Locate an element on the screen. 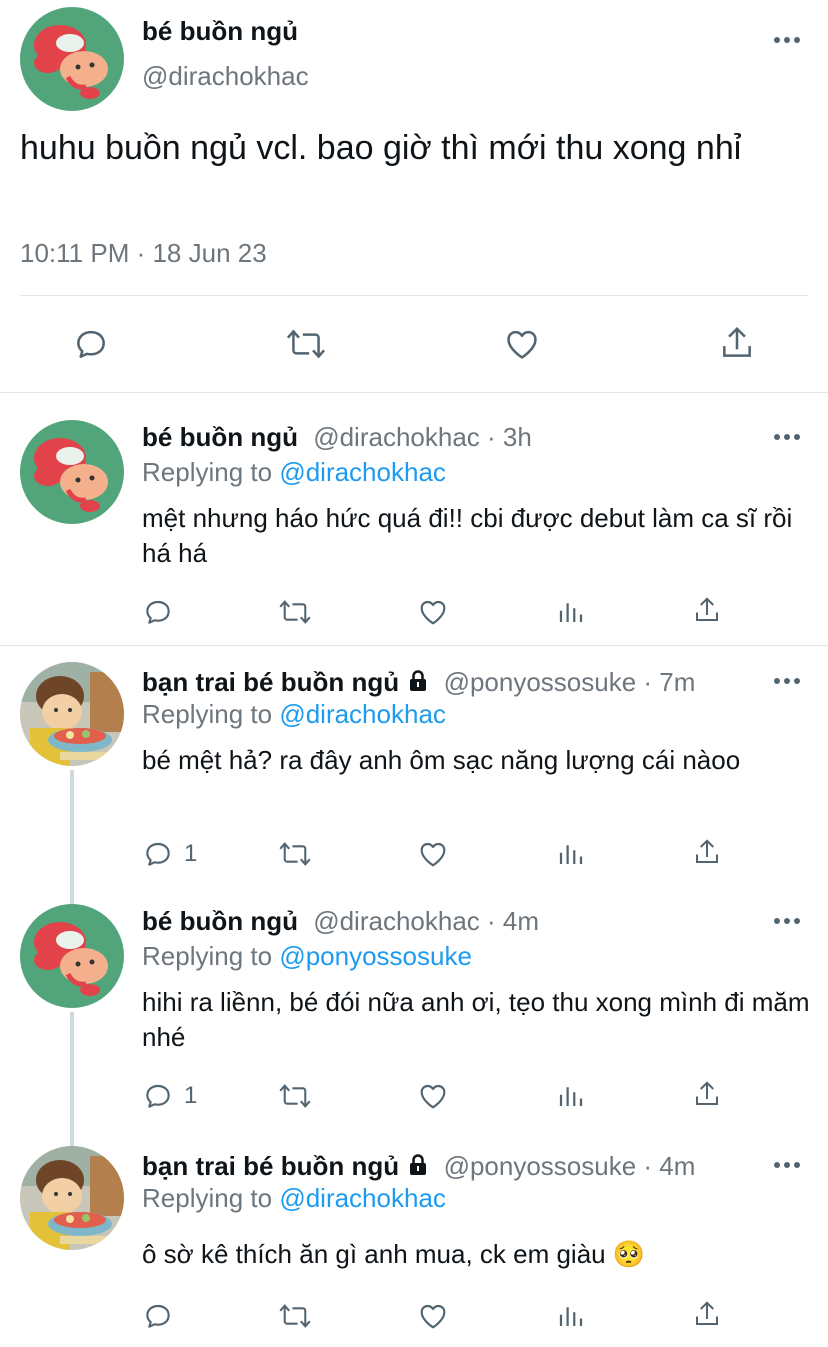  author-handle: @dirachokhac is located at coordinates (225, 76).